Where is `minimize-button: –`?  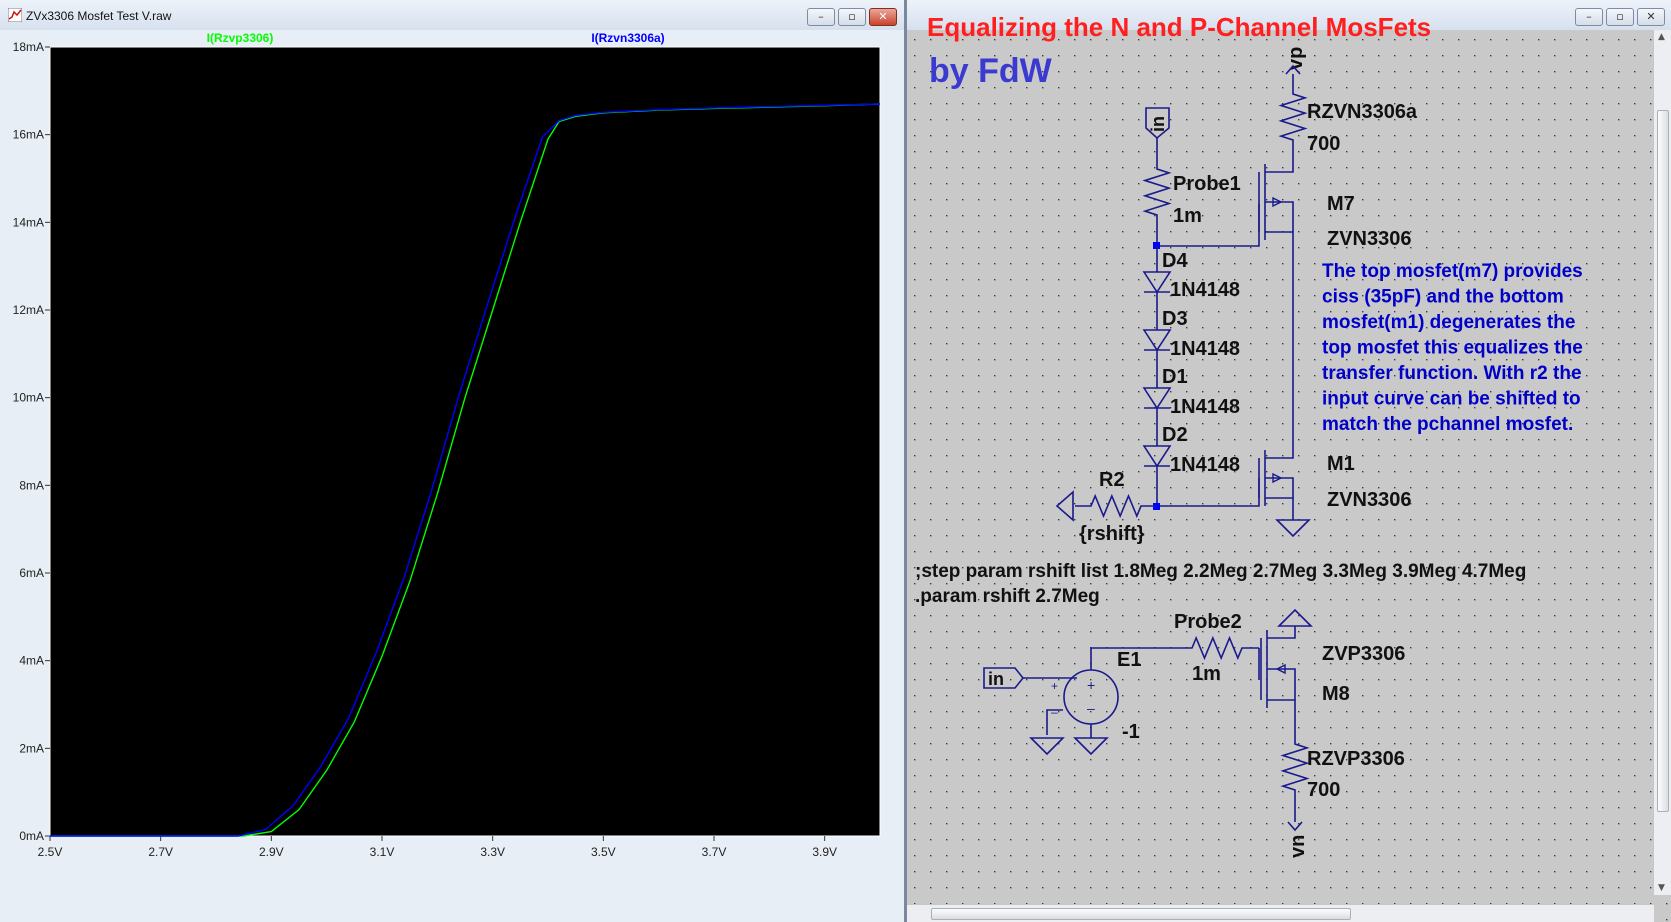 minimize-button: – is located at coordinates (821, 17).